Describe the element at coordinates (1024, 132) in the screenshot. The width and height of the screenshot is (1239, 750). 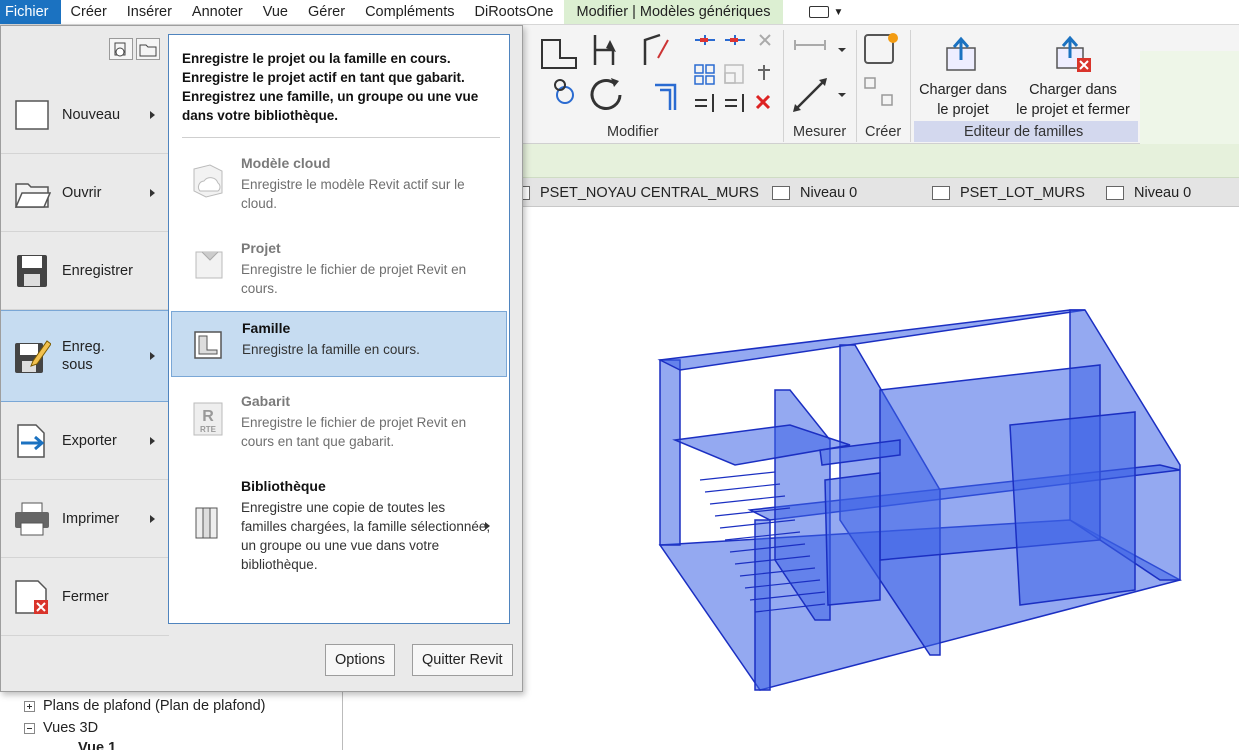
I see `panel-label-editeur: Editeur de familles` at that location.